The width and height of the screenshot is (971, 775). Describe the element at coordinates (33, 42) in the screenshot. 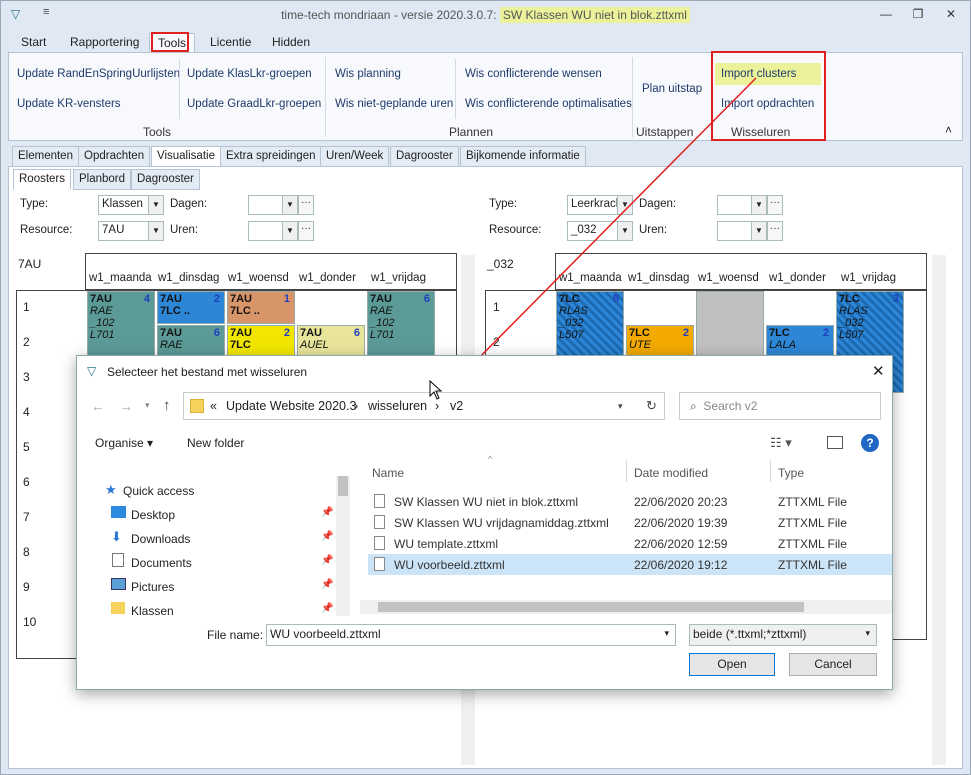

I see `menu-start: Start` at that location.